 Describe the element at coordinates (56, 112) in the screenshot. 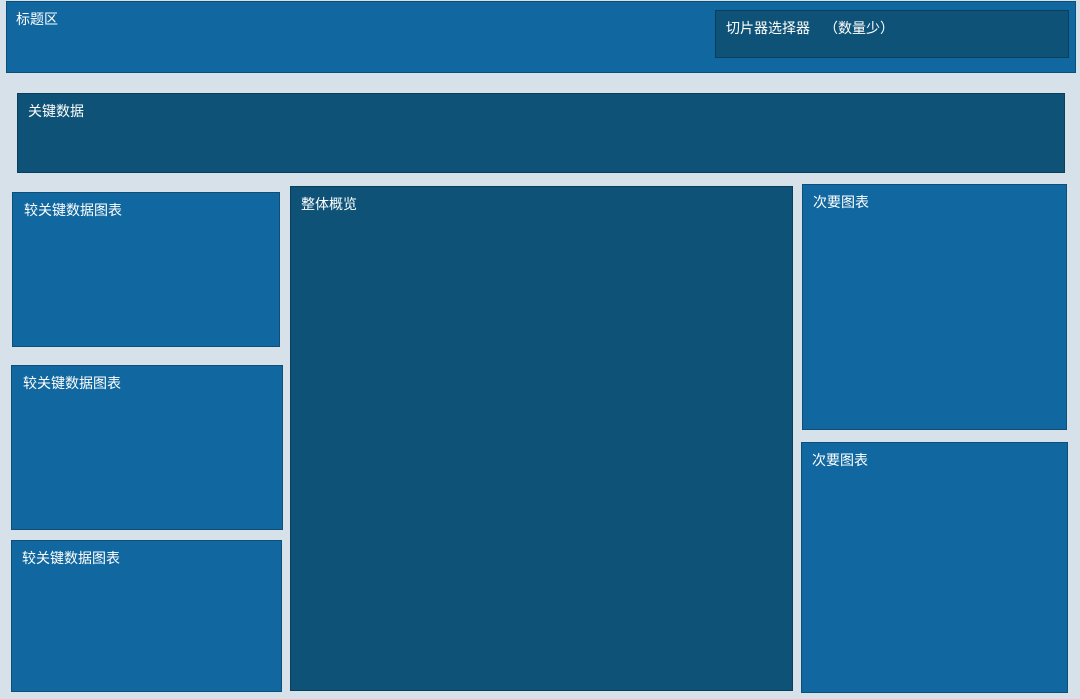

I see `key-data-label: 关键数据` at that location.